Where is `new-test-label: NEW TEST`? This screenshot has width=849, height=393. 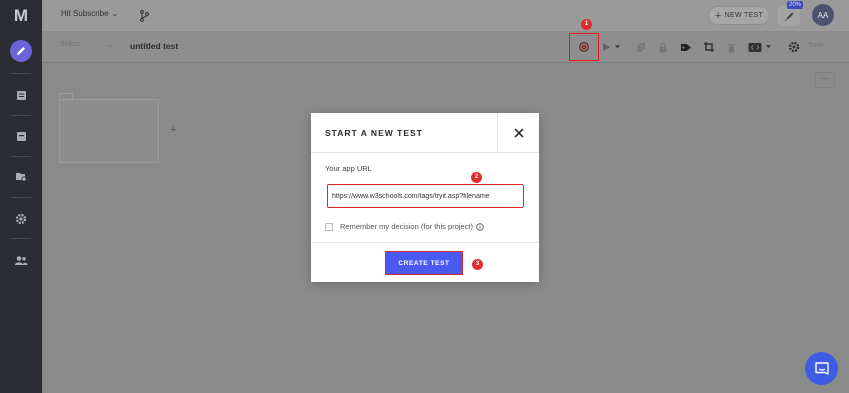
new-test-label: NEW TEST is located at coordinates (744, 15).